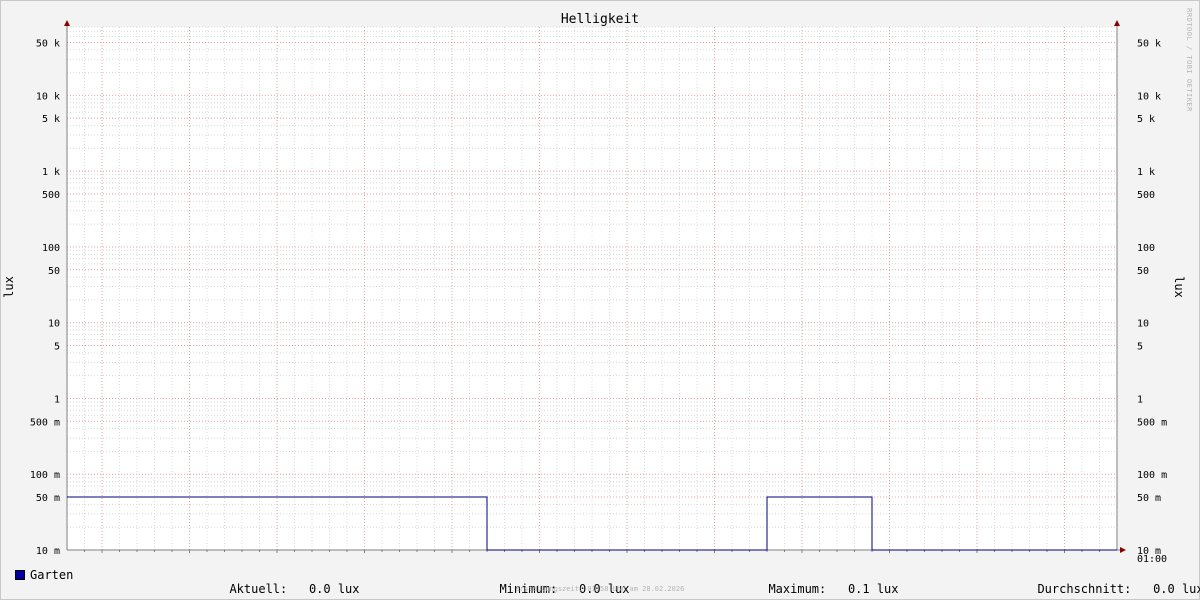 This screenshot has height=600, width=1200. I want to click on y-tick-label-right: 100, so click(1146, 248).